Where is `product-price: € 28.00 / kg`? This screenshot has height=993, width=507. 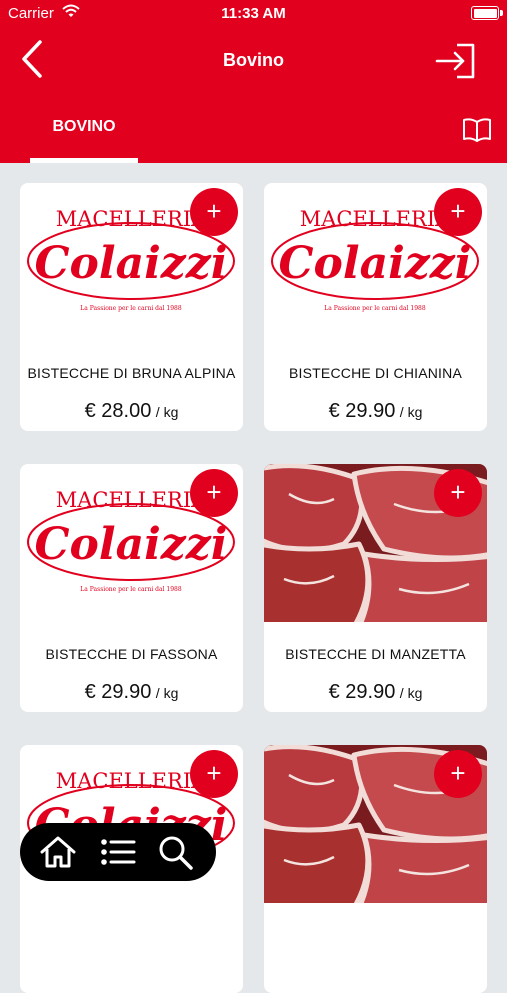
product-price: € 28.00 / kg is located at coordinates (131, 411).